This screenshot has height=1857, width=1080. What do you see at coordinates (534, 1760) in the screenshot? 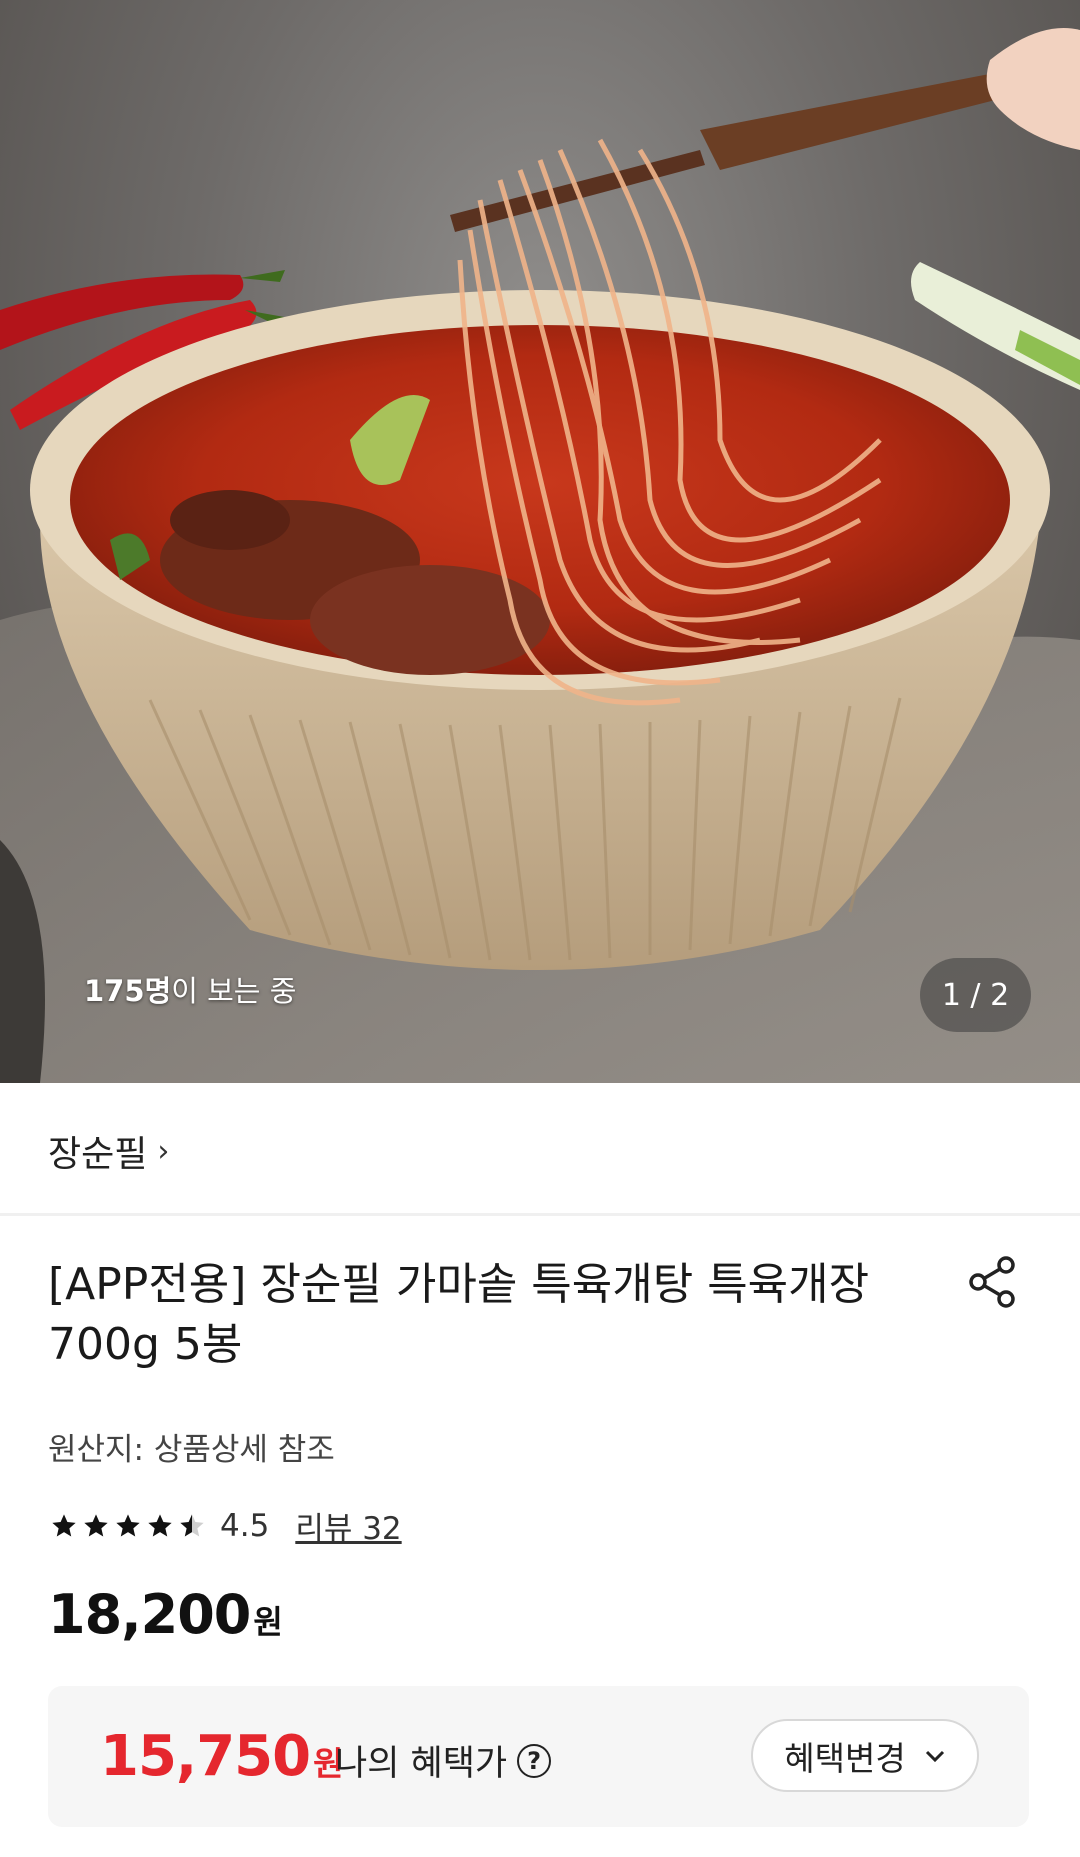
I see `question-icon: ?` at bounding box center [534, 1760].